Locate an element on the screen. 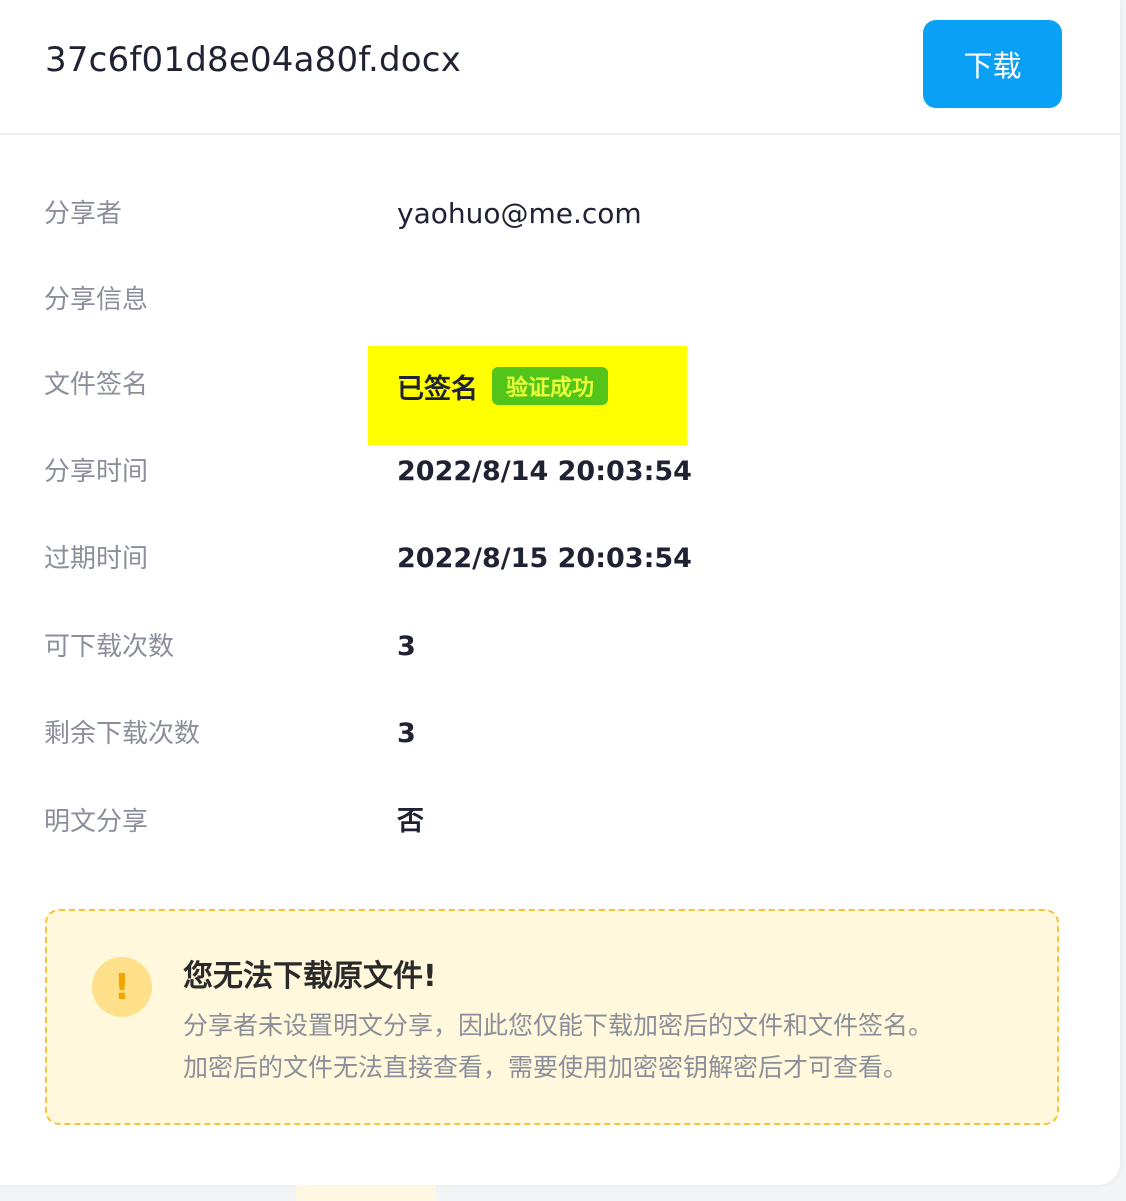 The width and height of the screenshot is (1126, 1201). plaintext-value: 否 is located at coordinates (410, 821).